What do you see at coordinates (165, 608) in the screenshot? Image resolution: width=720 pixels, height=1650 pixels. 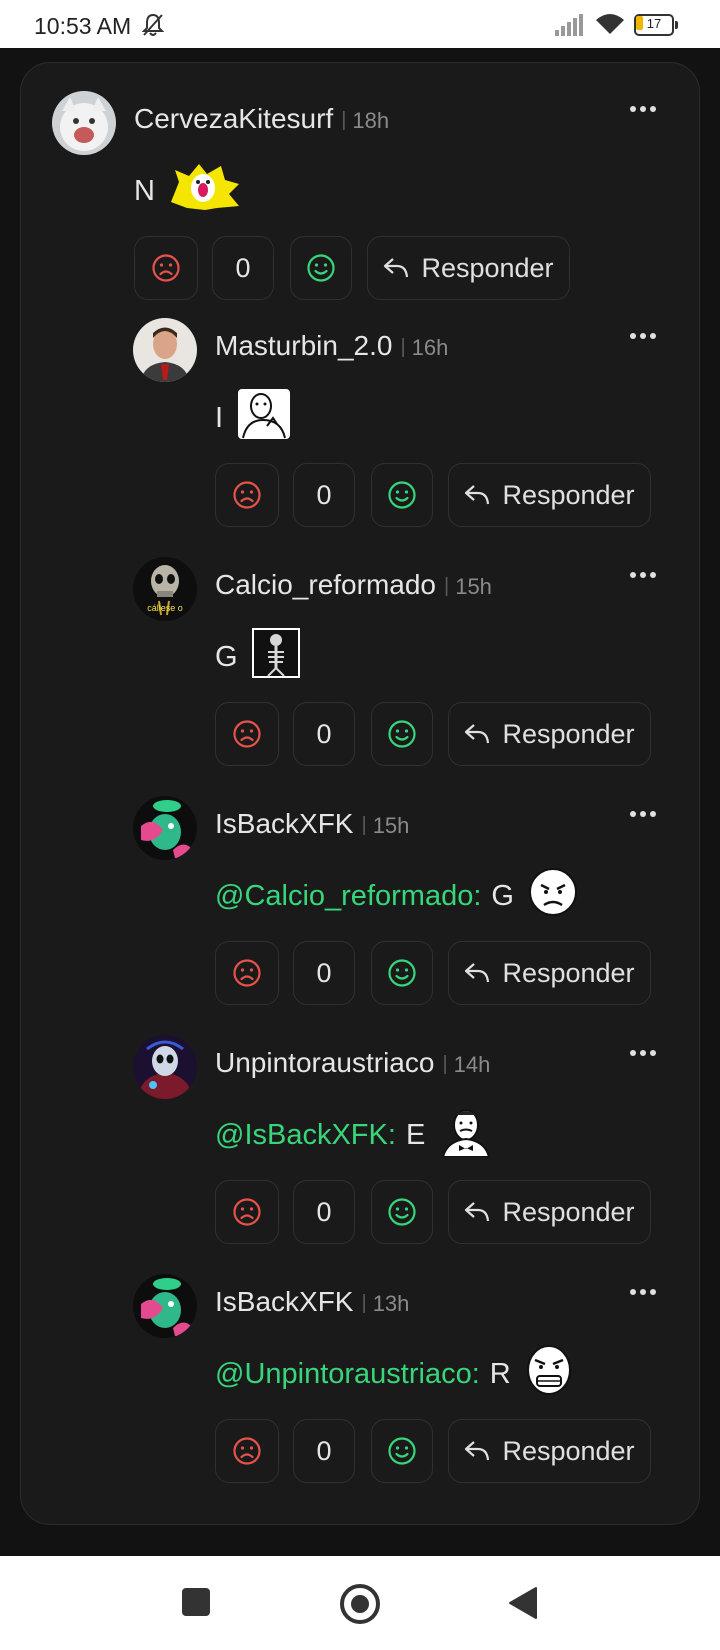 I see `avatar-caption: cállese o` at bounding box center [165, 608].